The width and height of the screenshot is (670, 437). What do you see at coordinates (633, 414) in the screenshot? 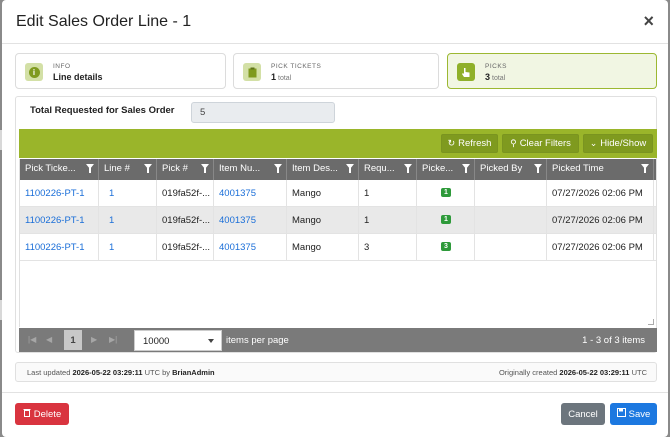
I see `save-button: Save` at bounding box center [633, 414].